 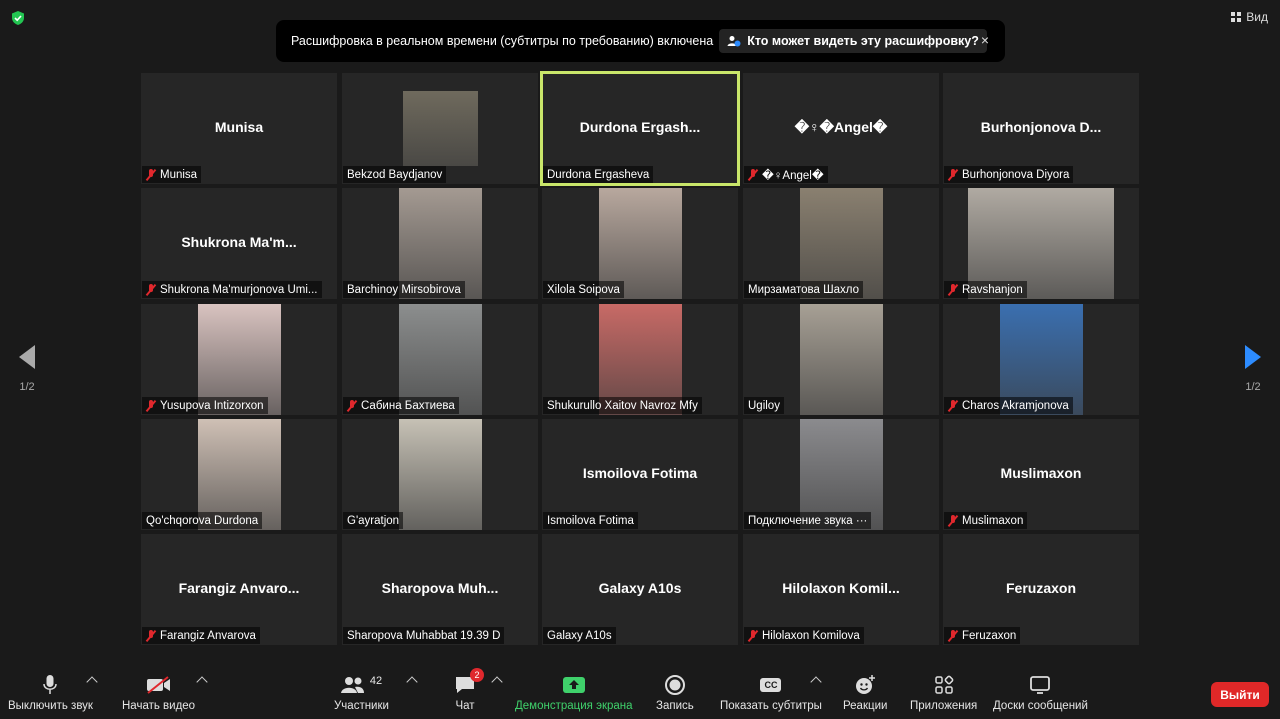 I want to click on reactions-icon, so click(x=866, y=684).